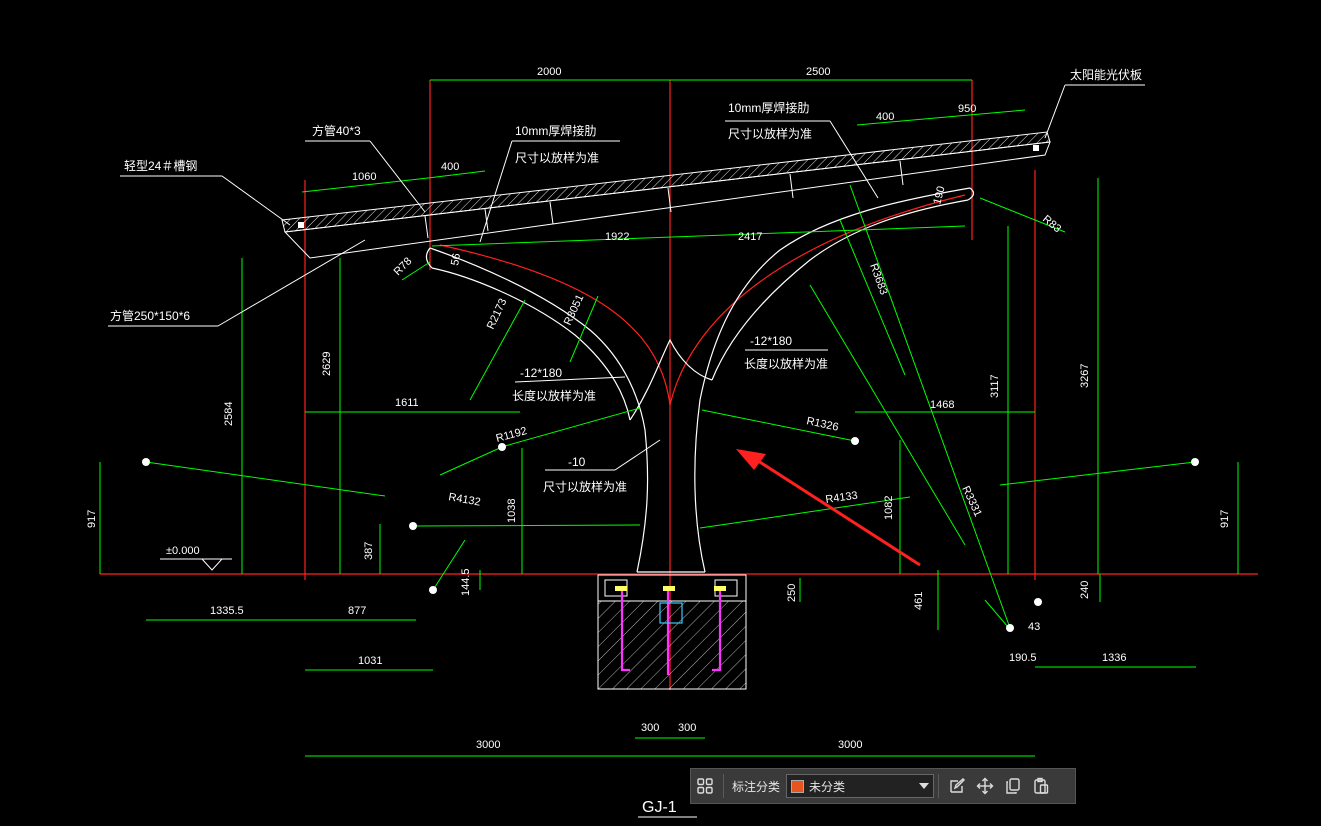  Describe the element at coordinates (369, 551) in the screenshot. I see `dim-387: 387` at that location.